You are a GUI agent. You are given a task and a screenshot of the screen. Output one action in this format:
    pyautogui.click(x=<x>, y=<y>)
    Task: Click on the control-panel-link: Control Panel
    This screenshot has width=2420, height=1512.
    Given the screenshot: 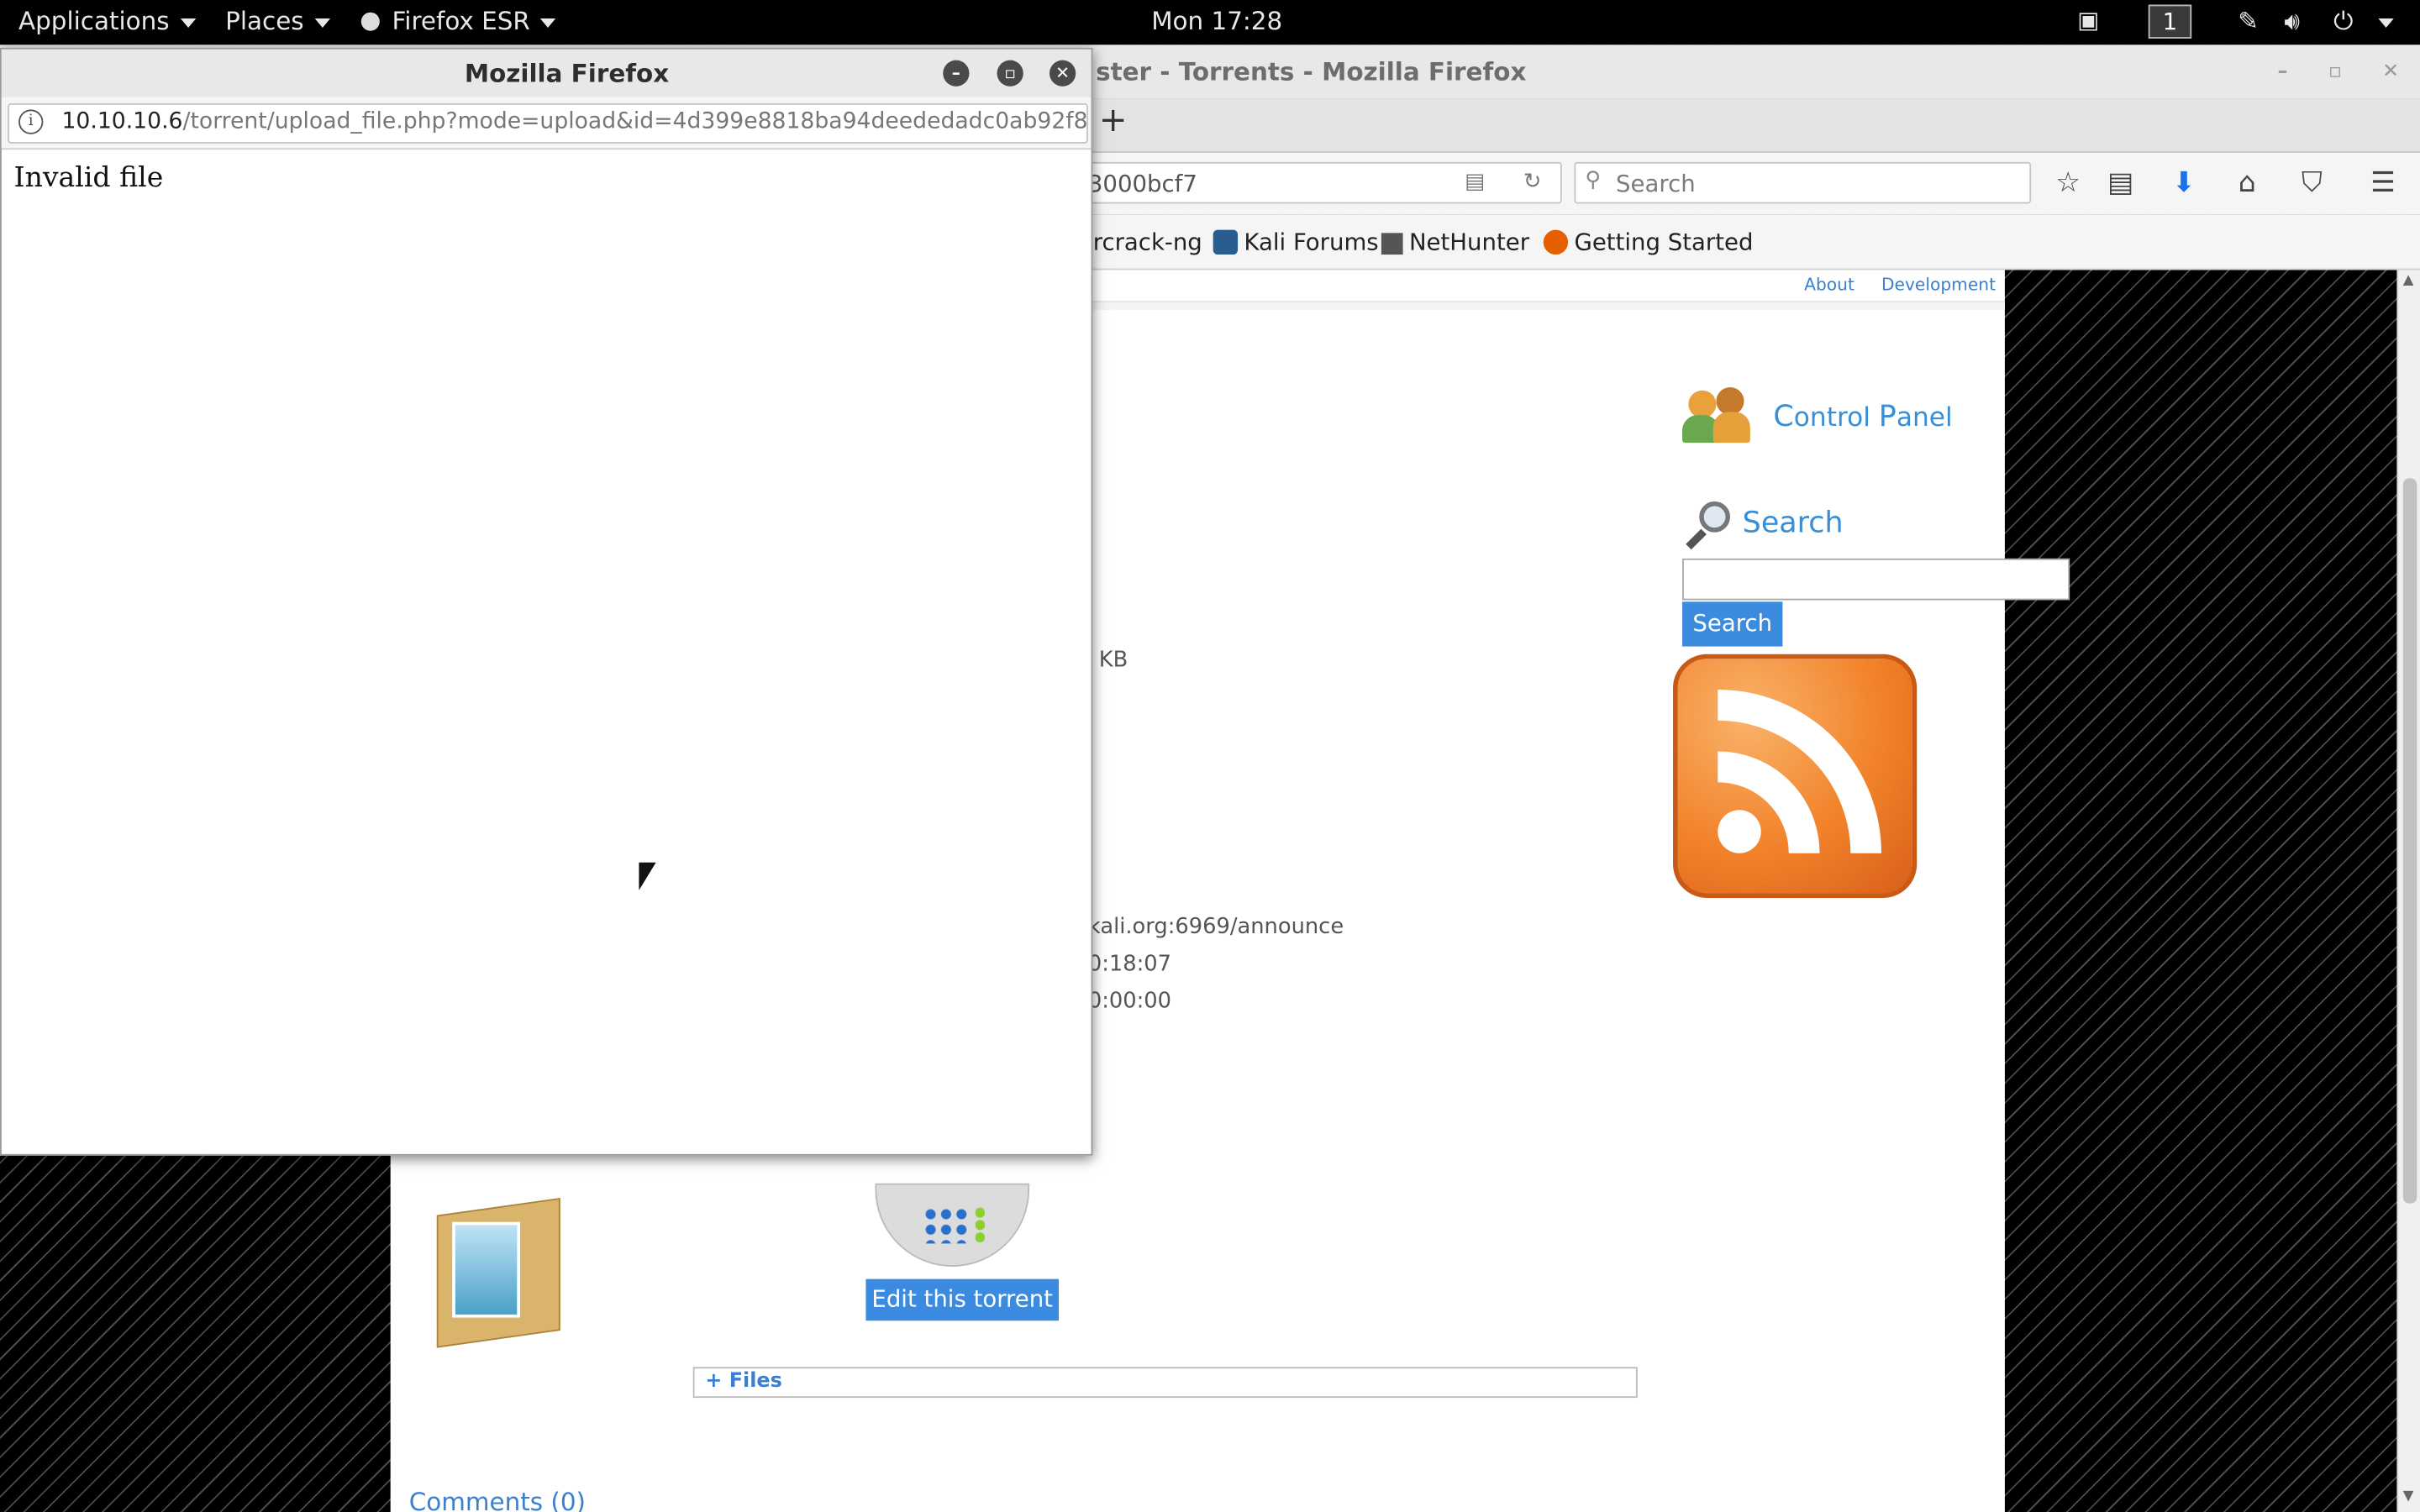 What is the action you would take?
    pyautogui.click(x=1862, y=416)
    